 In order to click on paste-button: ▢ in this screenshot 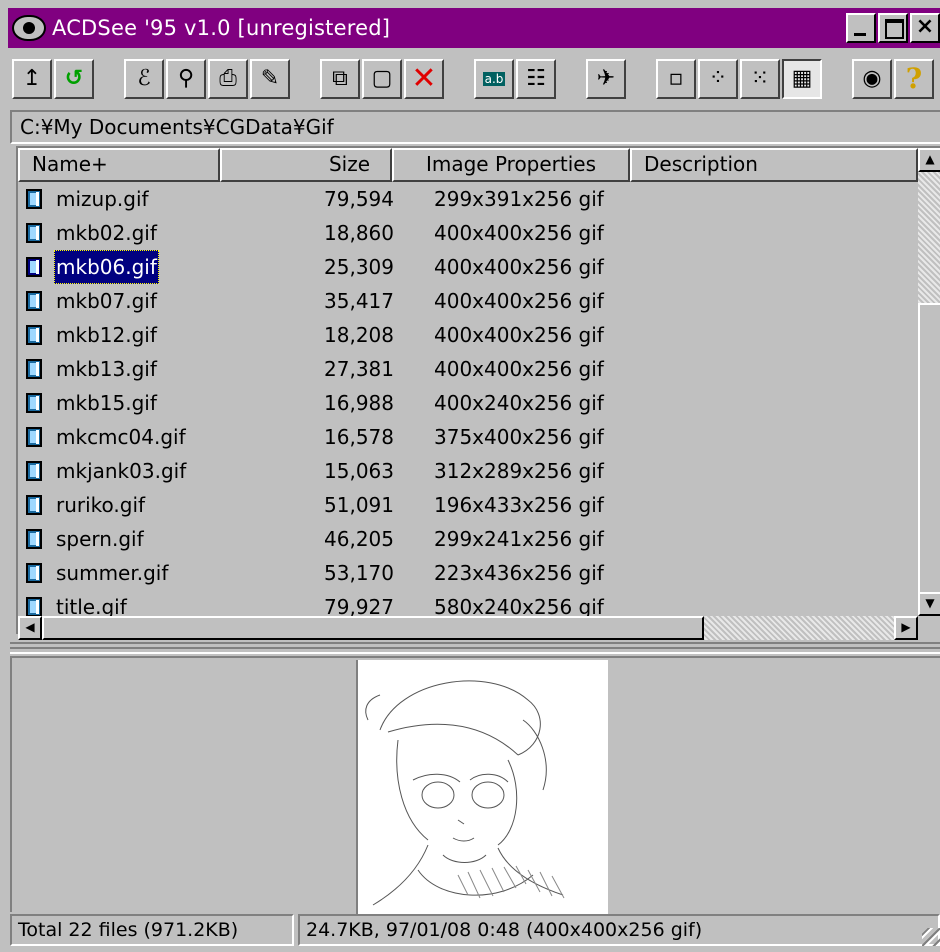, I will do `click(382, 79)`.